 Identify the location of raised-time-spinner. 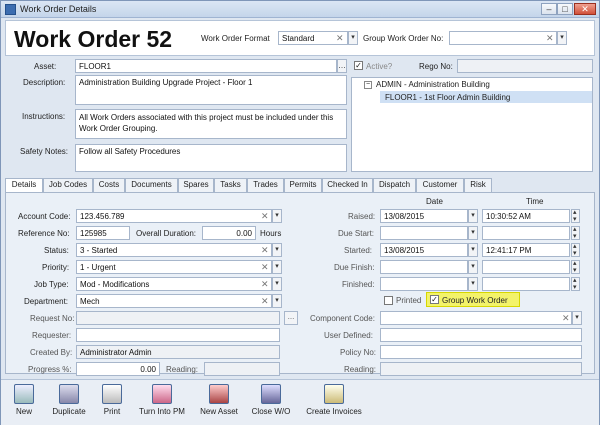
(575, 215).